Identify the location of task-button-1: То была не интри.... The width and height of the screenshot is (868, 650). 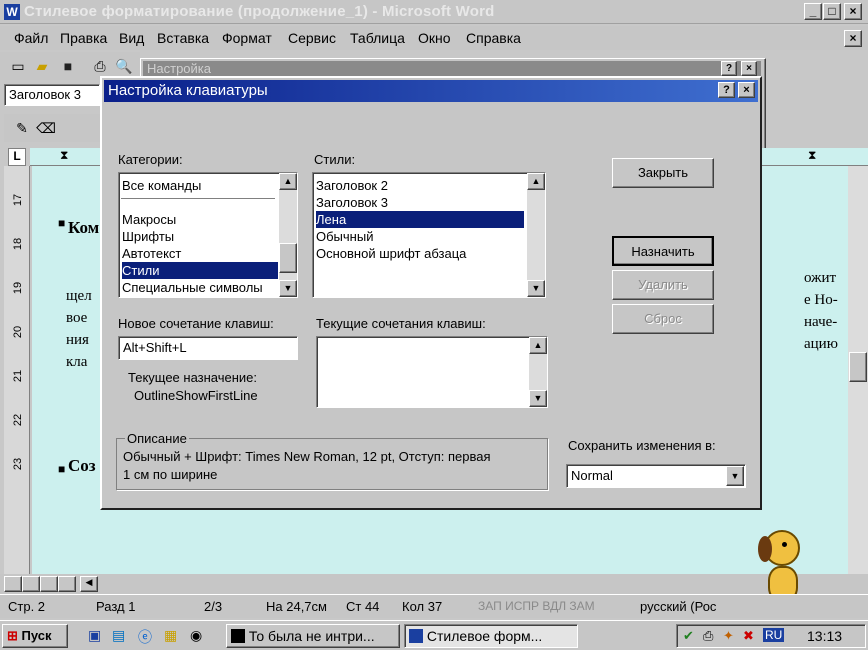
(313, 636).